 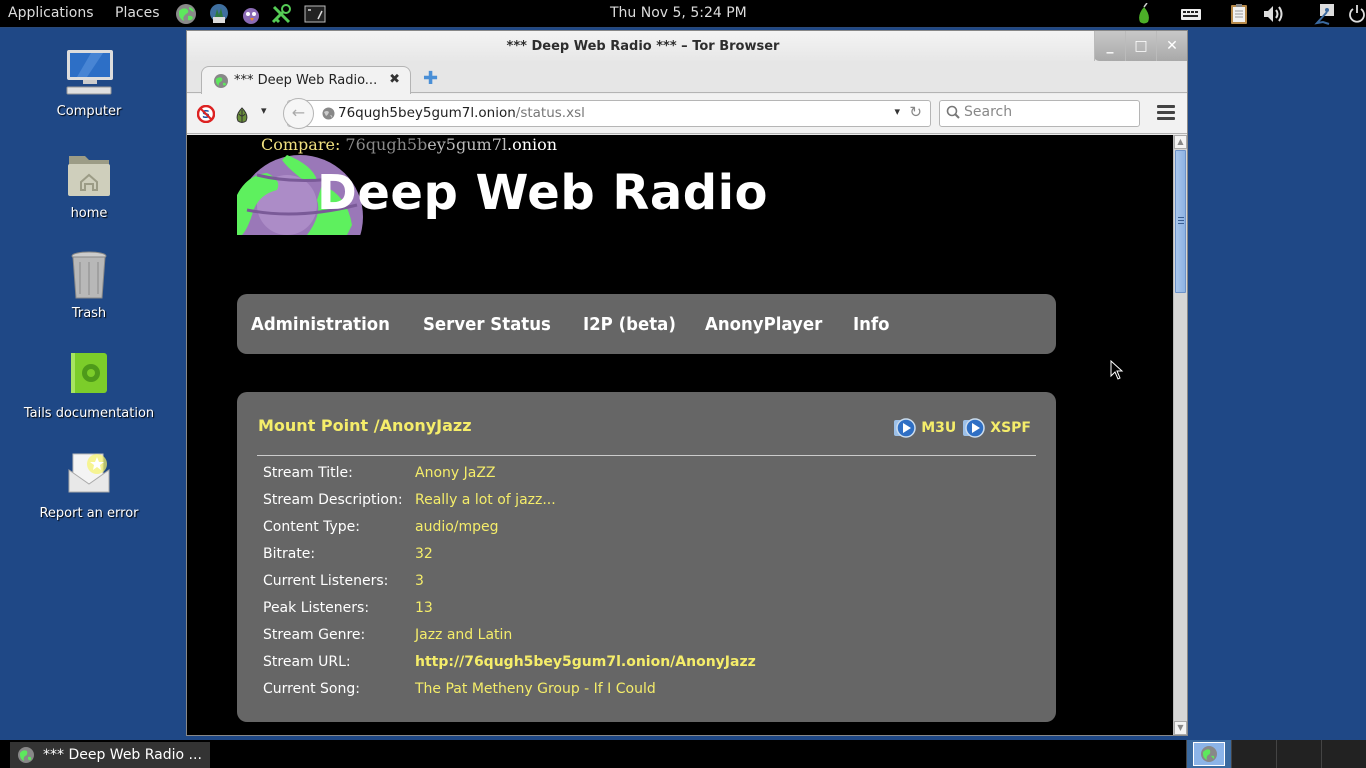 What do you see at coordinates (312, 527) in the screenshot?
I see `stat-key: Content Type:` at bounding box center [312, 527].